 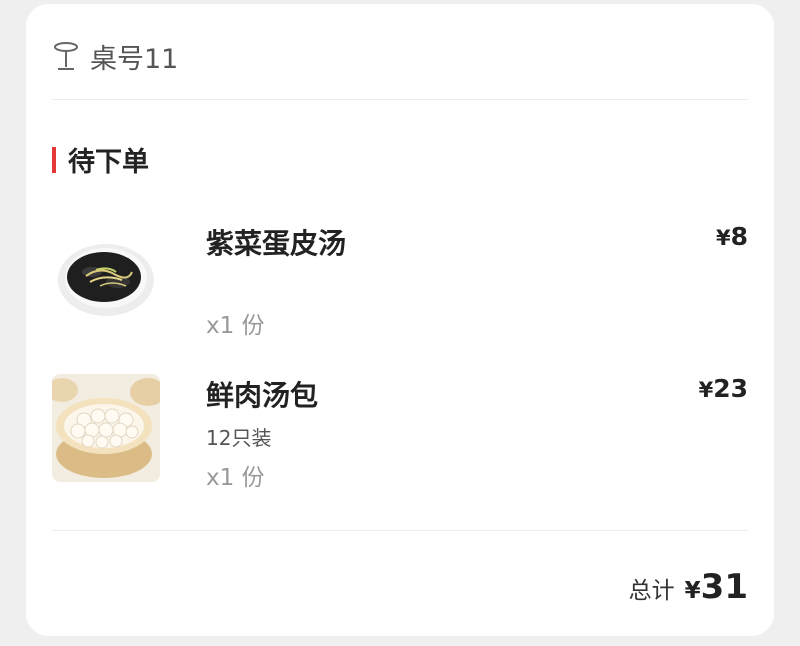 What do you see at coordinates (730, 388) in the screenshot?
I see `item-price-value: 23` at bounding box center [730, 388].